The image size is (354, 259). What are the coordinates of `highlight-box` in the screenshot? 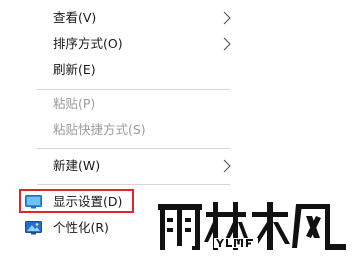 It's located at (76, 201).